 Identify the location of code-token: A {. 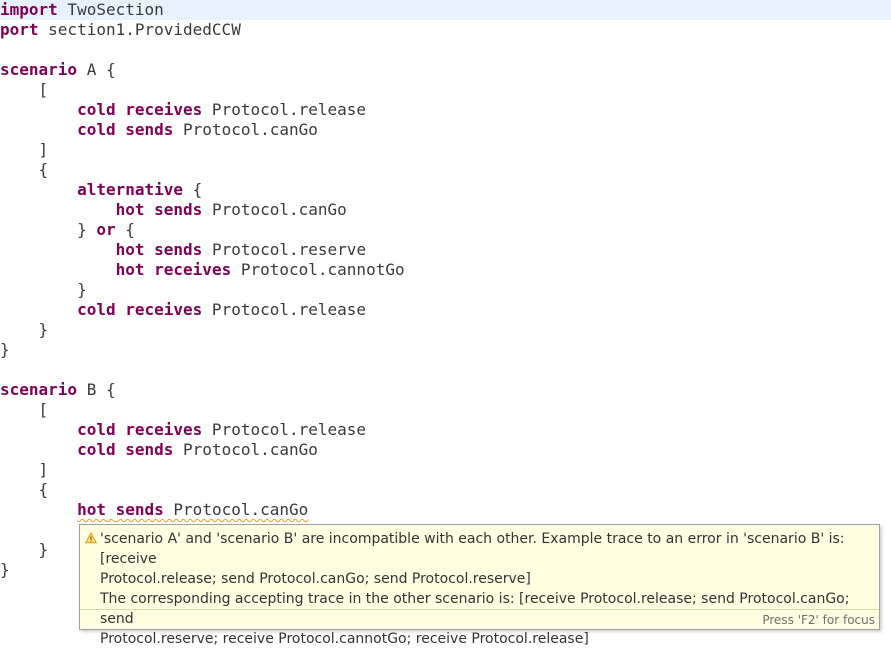
(96, 69).